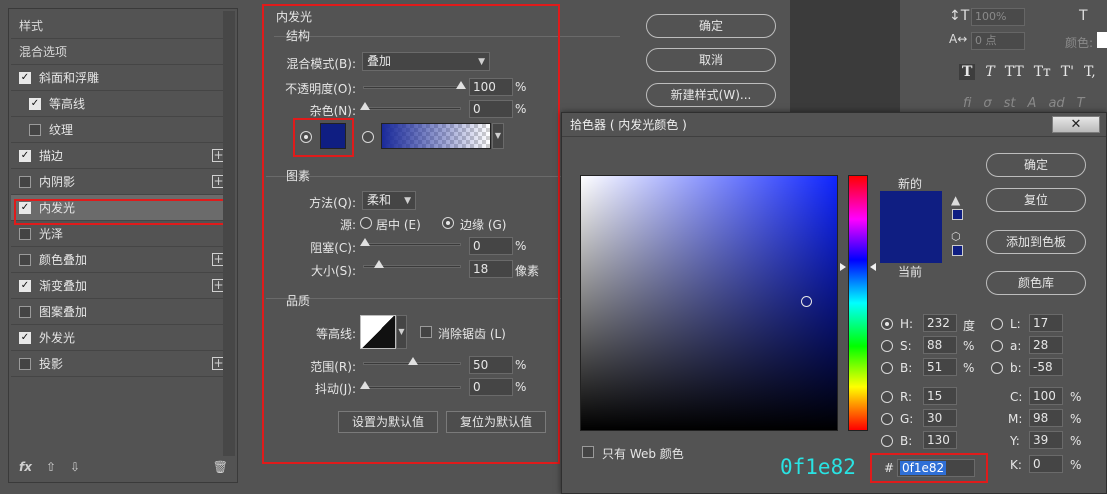 The width and height of the screenshot is (1107, 494). Describe the element at coordinates (887, 324) in the screenshot. I see `hue-radio` at that location.